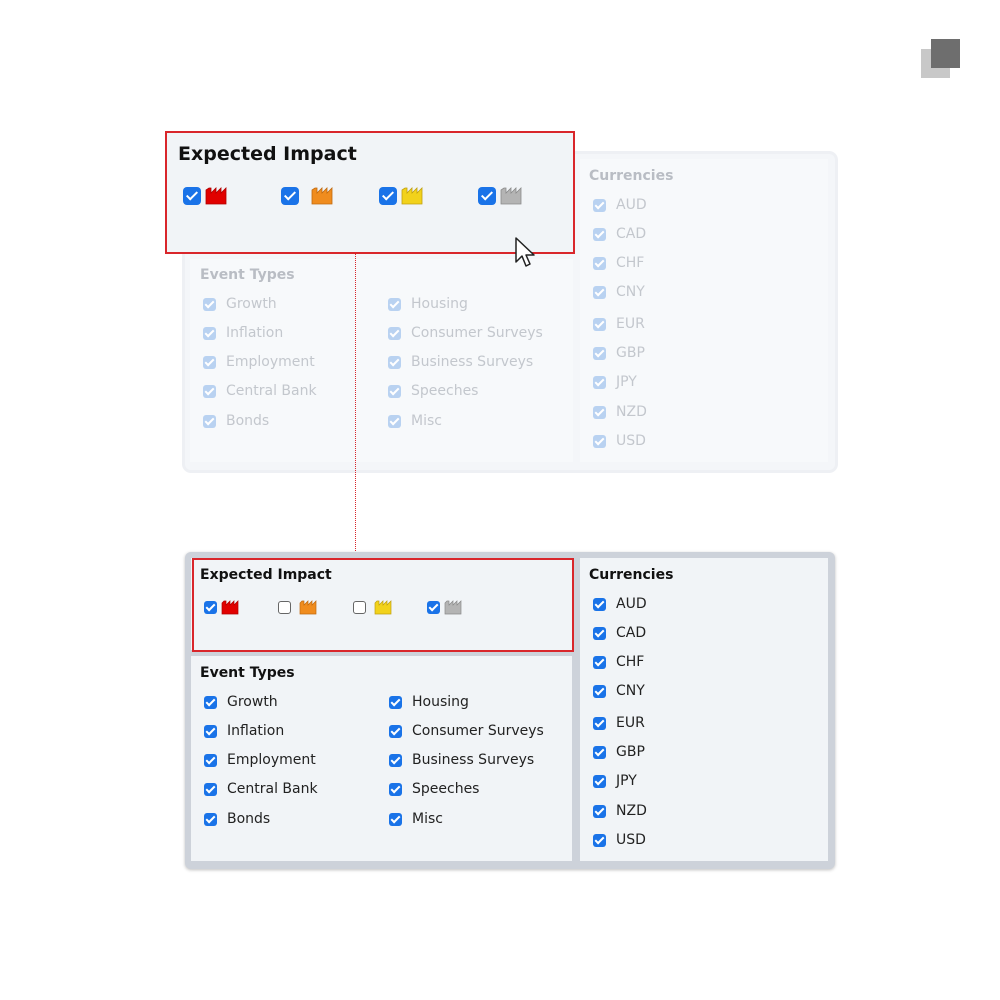 The width and height of the screenshot is (1000, 1000). I want to click on callout-impact-none, so click(501, 196).